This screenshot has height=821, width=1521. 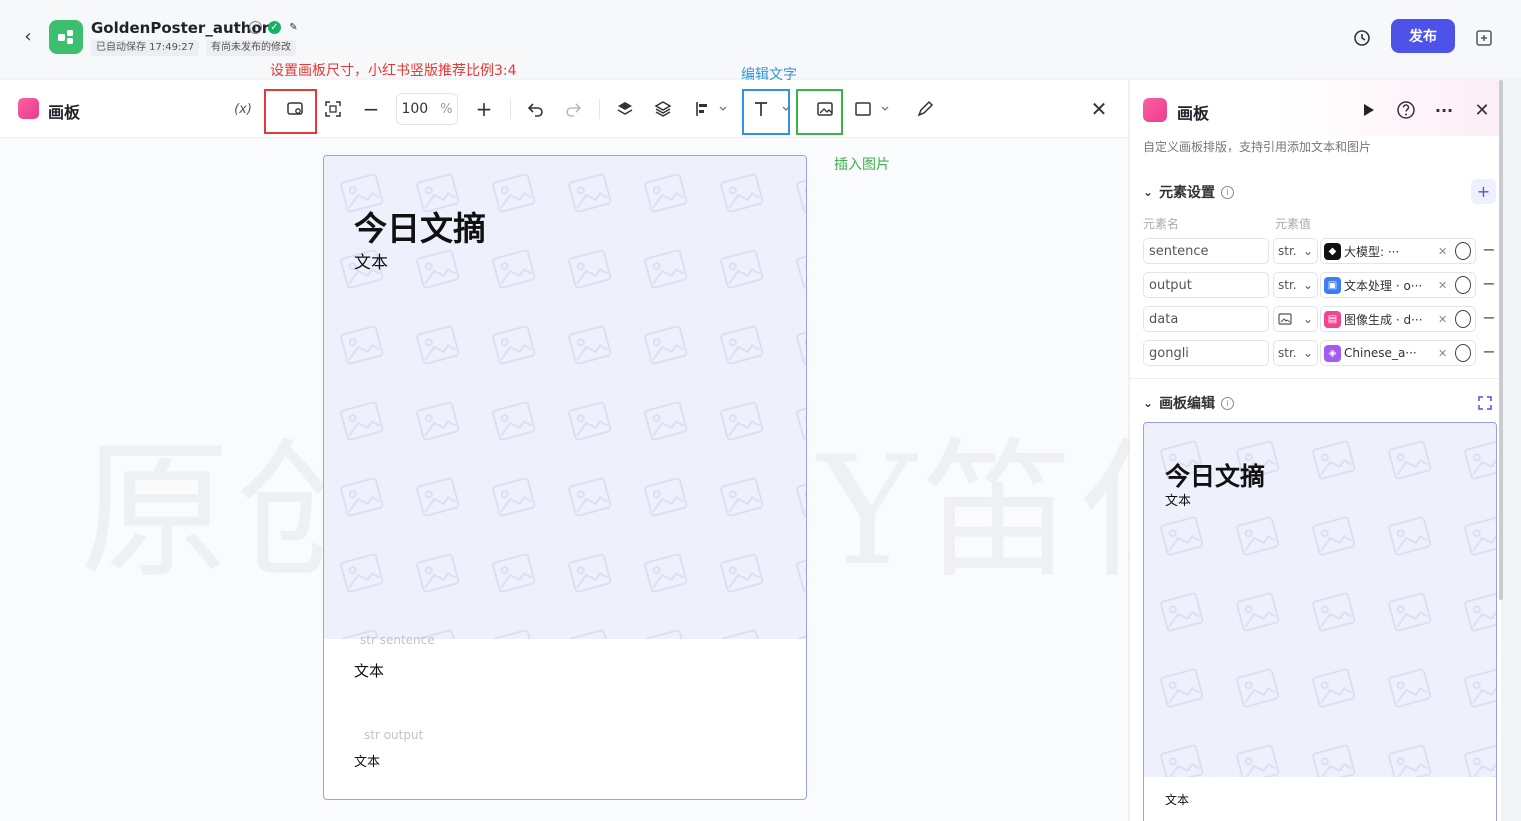 What do you see at coordinates (394, 735) in the screenshot?
I see `output-placeholder: str output` at bounding box center [394, 735].